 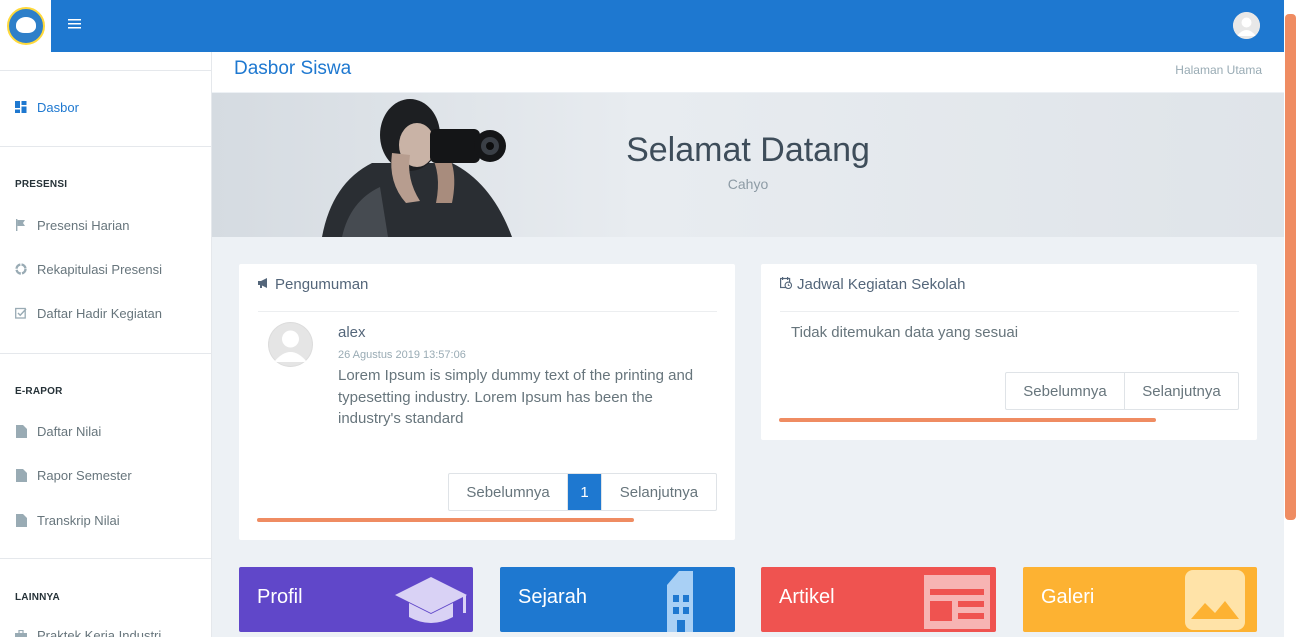 What do you see at coordinates (280, 597) in the screenshot?
I see `tile-label: Profil` at bounding box center [280, 597].